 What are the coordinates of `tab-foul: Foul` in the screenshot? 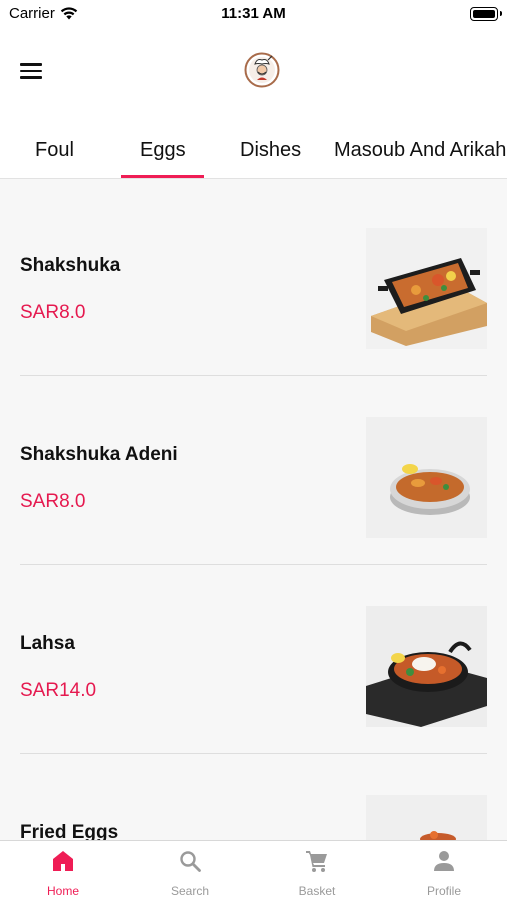 It's located at (54, 150).